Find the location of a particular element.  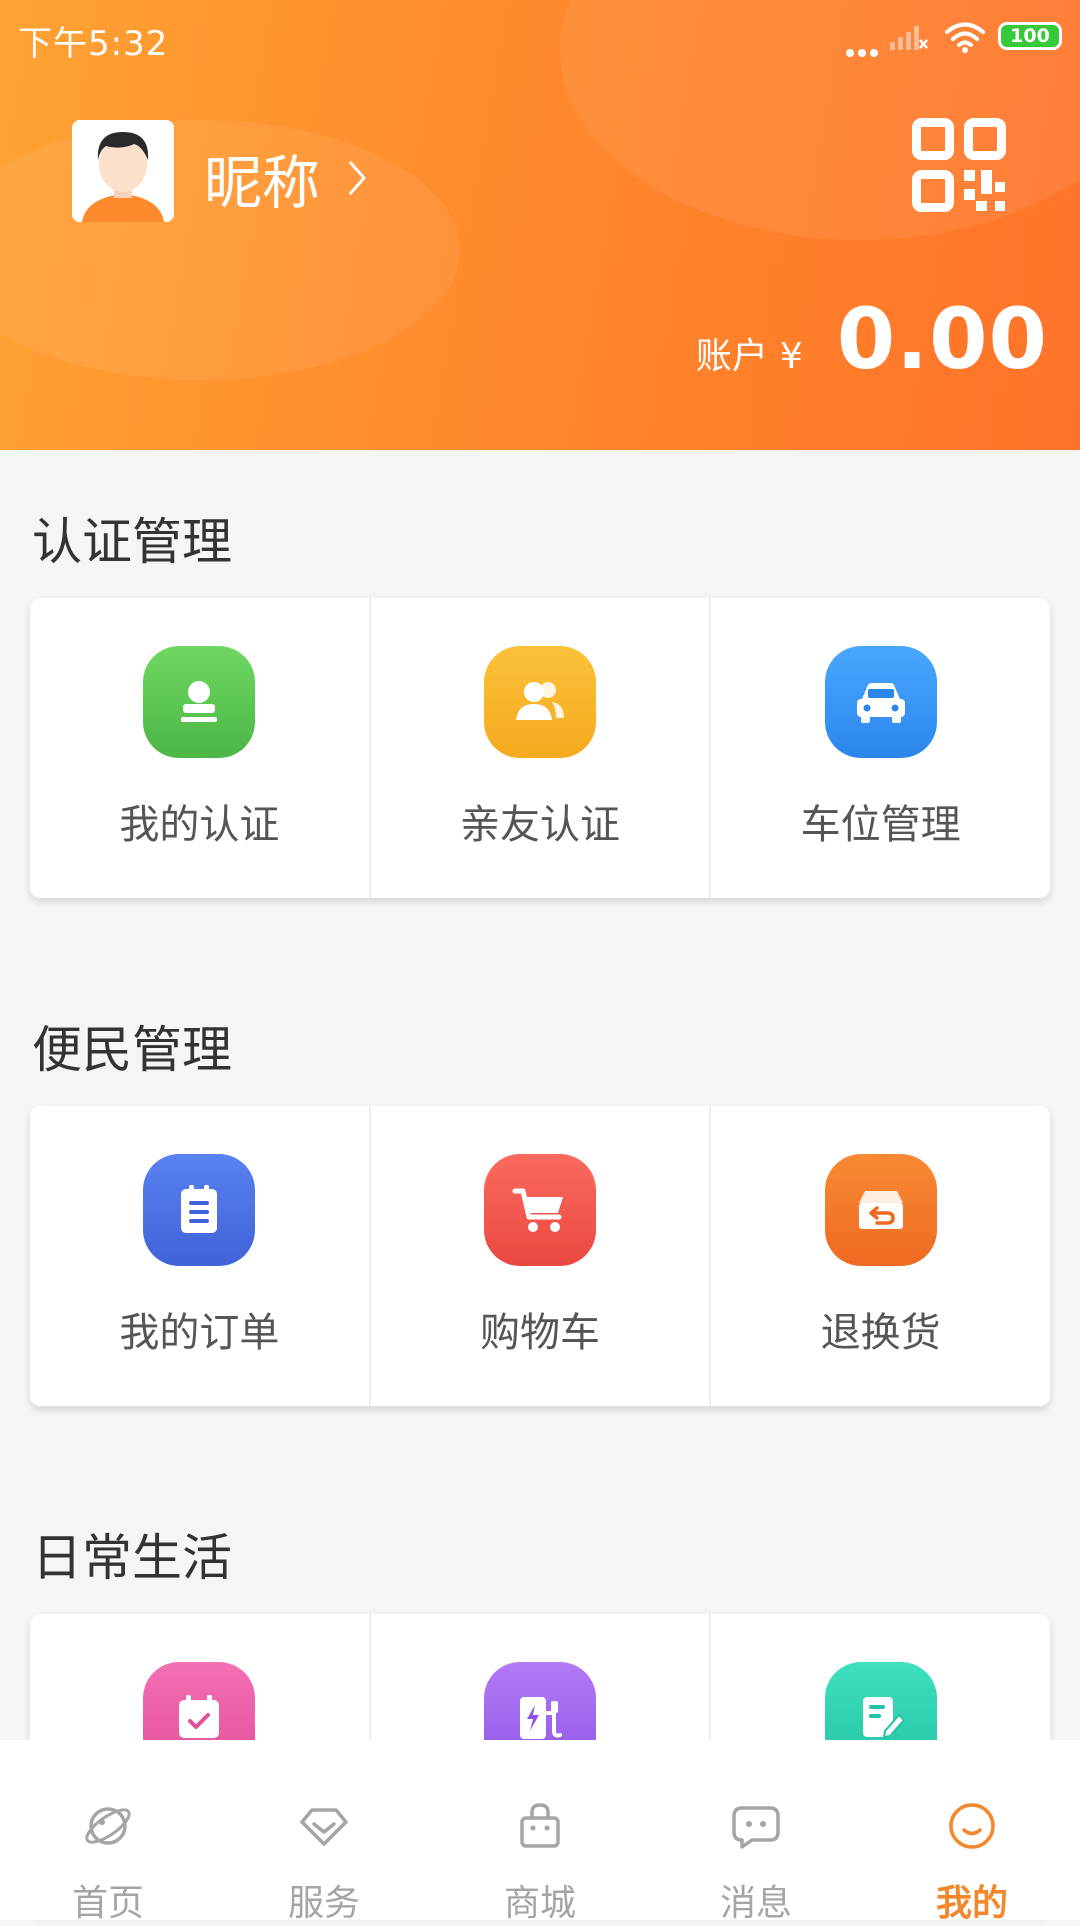

section-title-certification: 认证管理 is located at coordinates (132, 542).